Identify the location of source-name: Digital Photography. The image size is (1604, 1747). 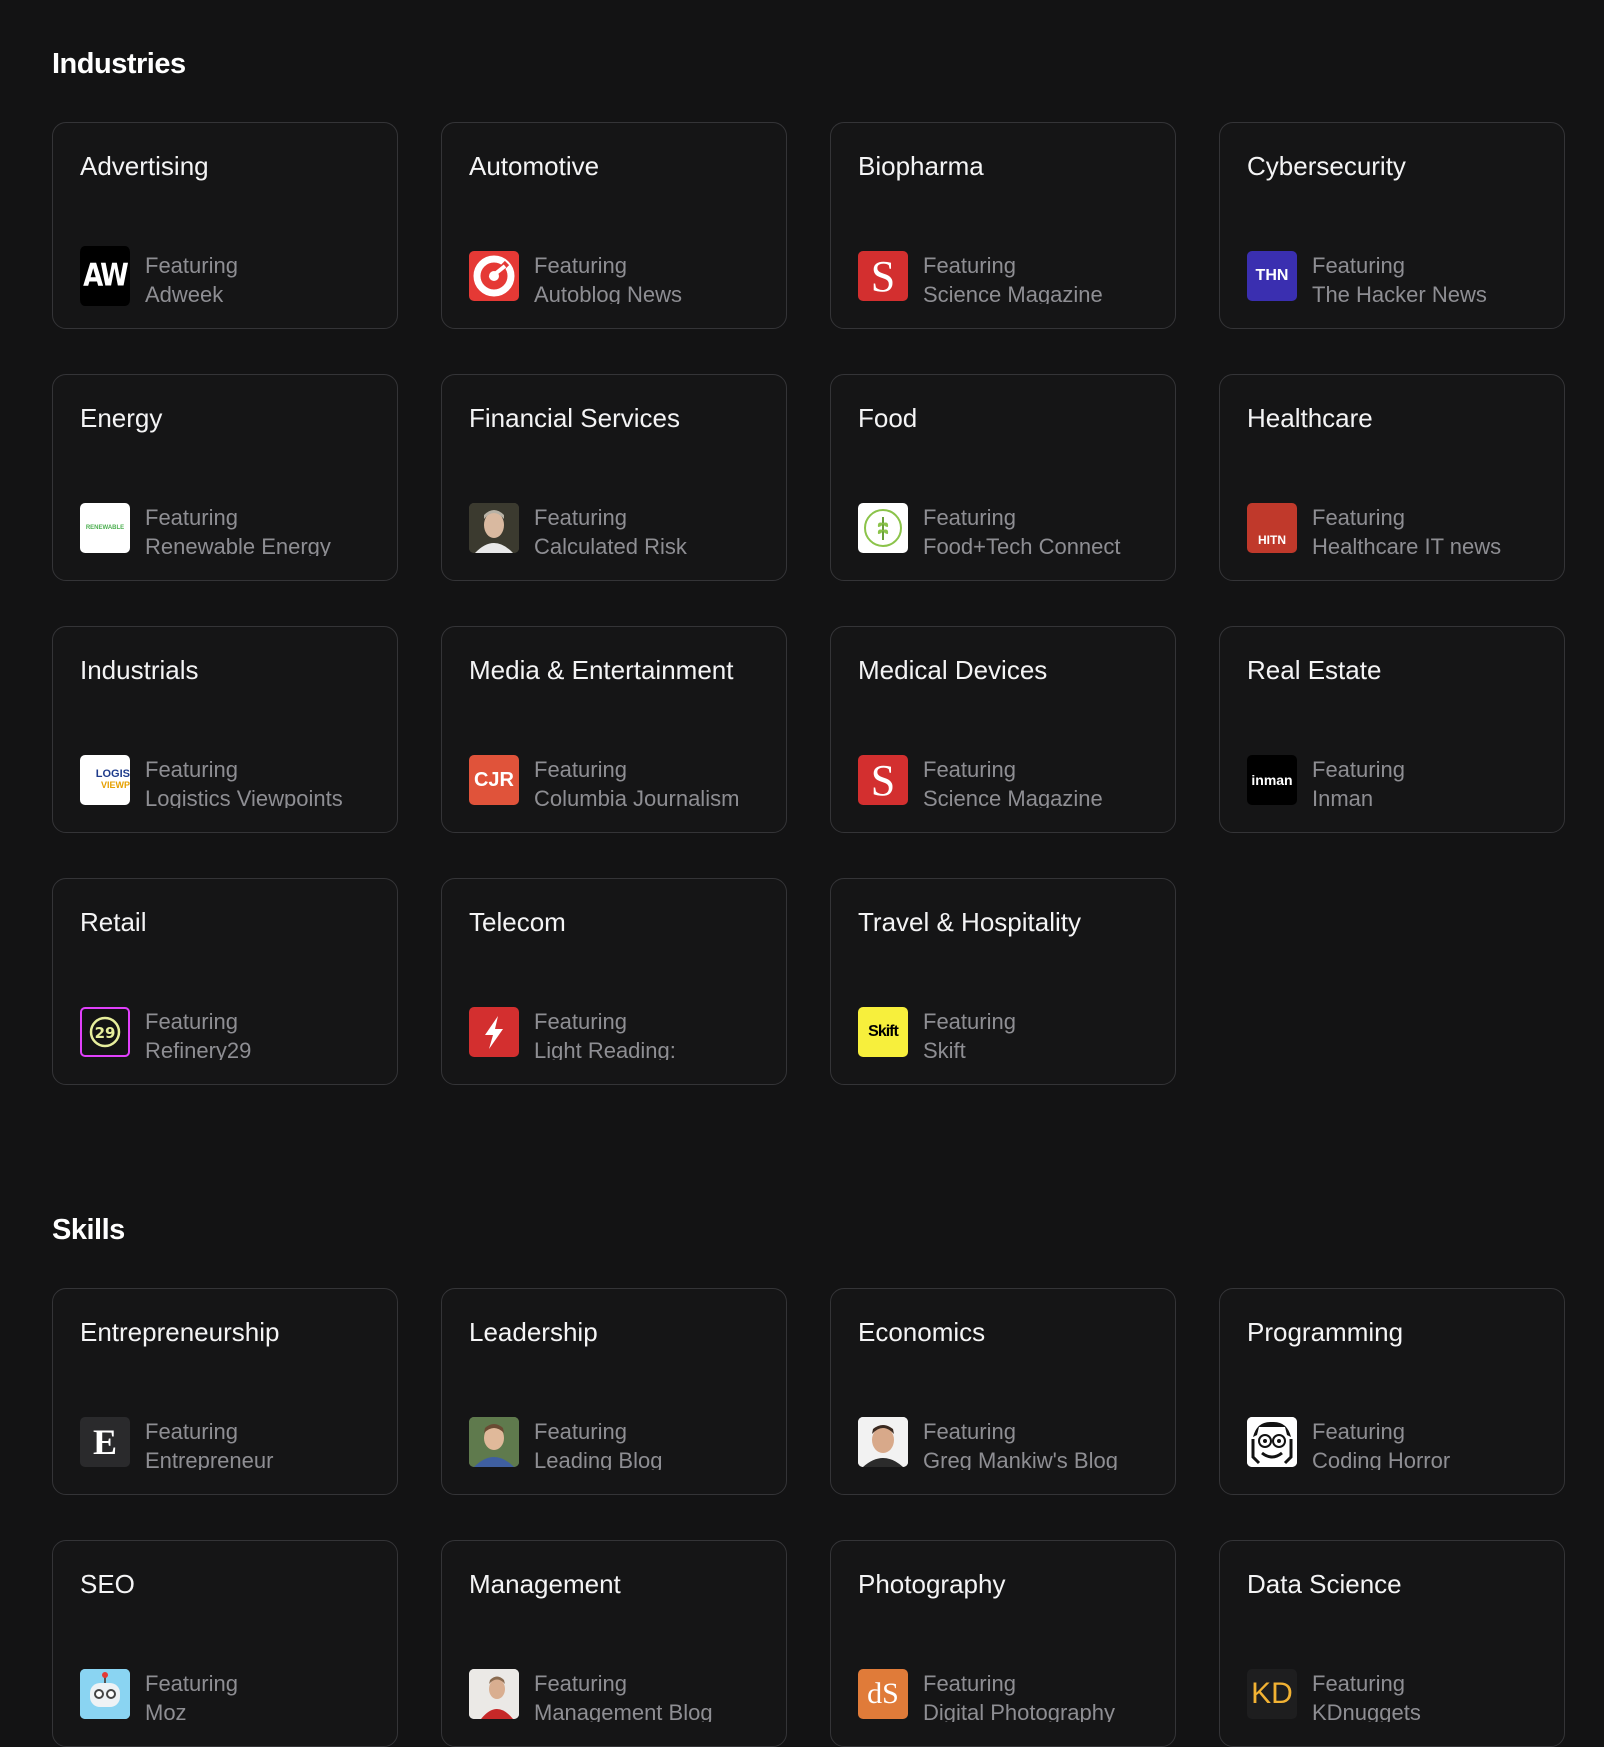
(1019, 1711).